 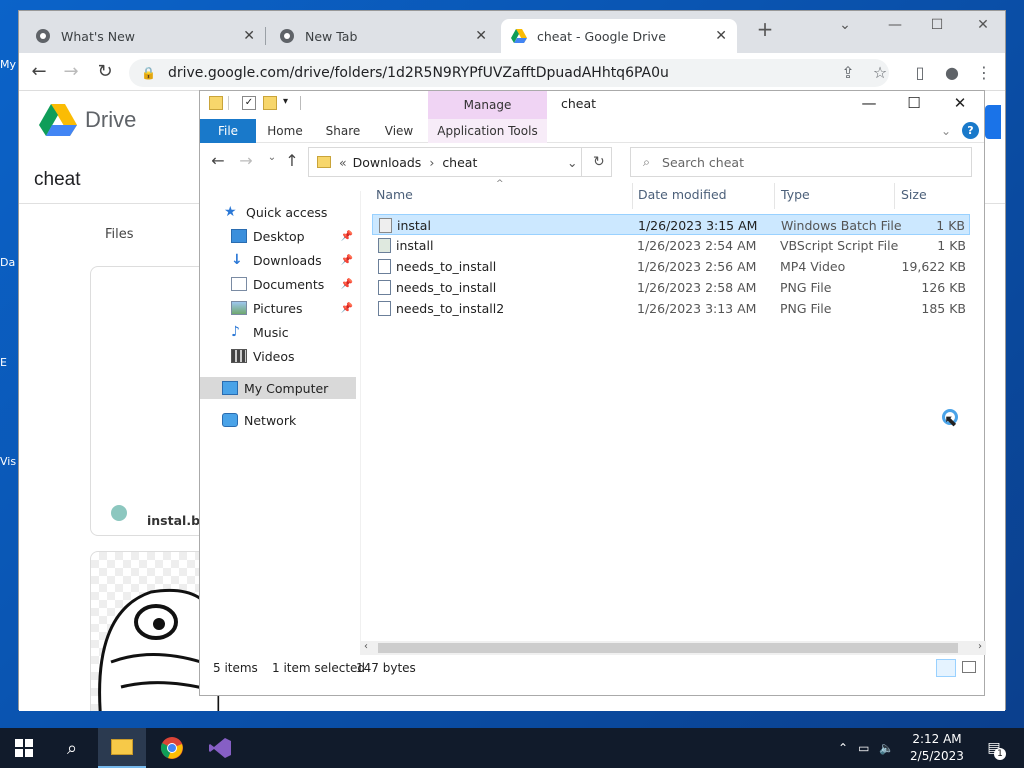 I want to click on mouse-cursor-icon: ⬉, so click(x=951, y=420).